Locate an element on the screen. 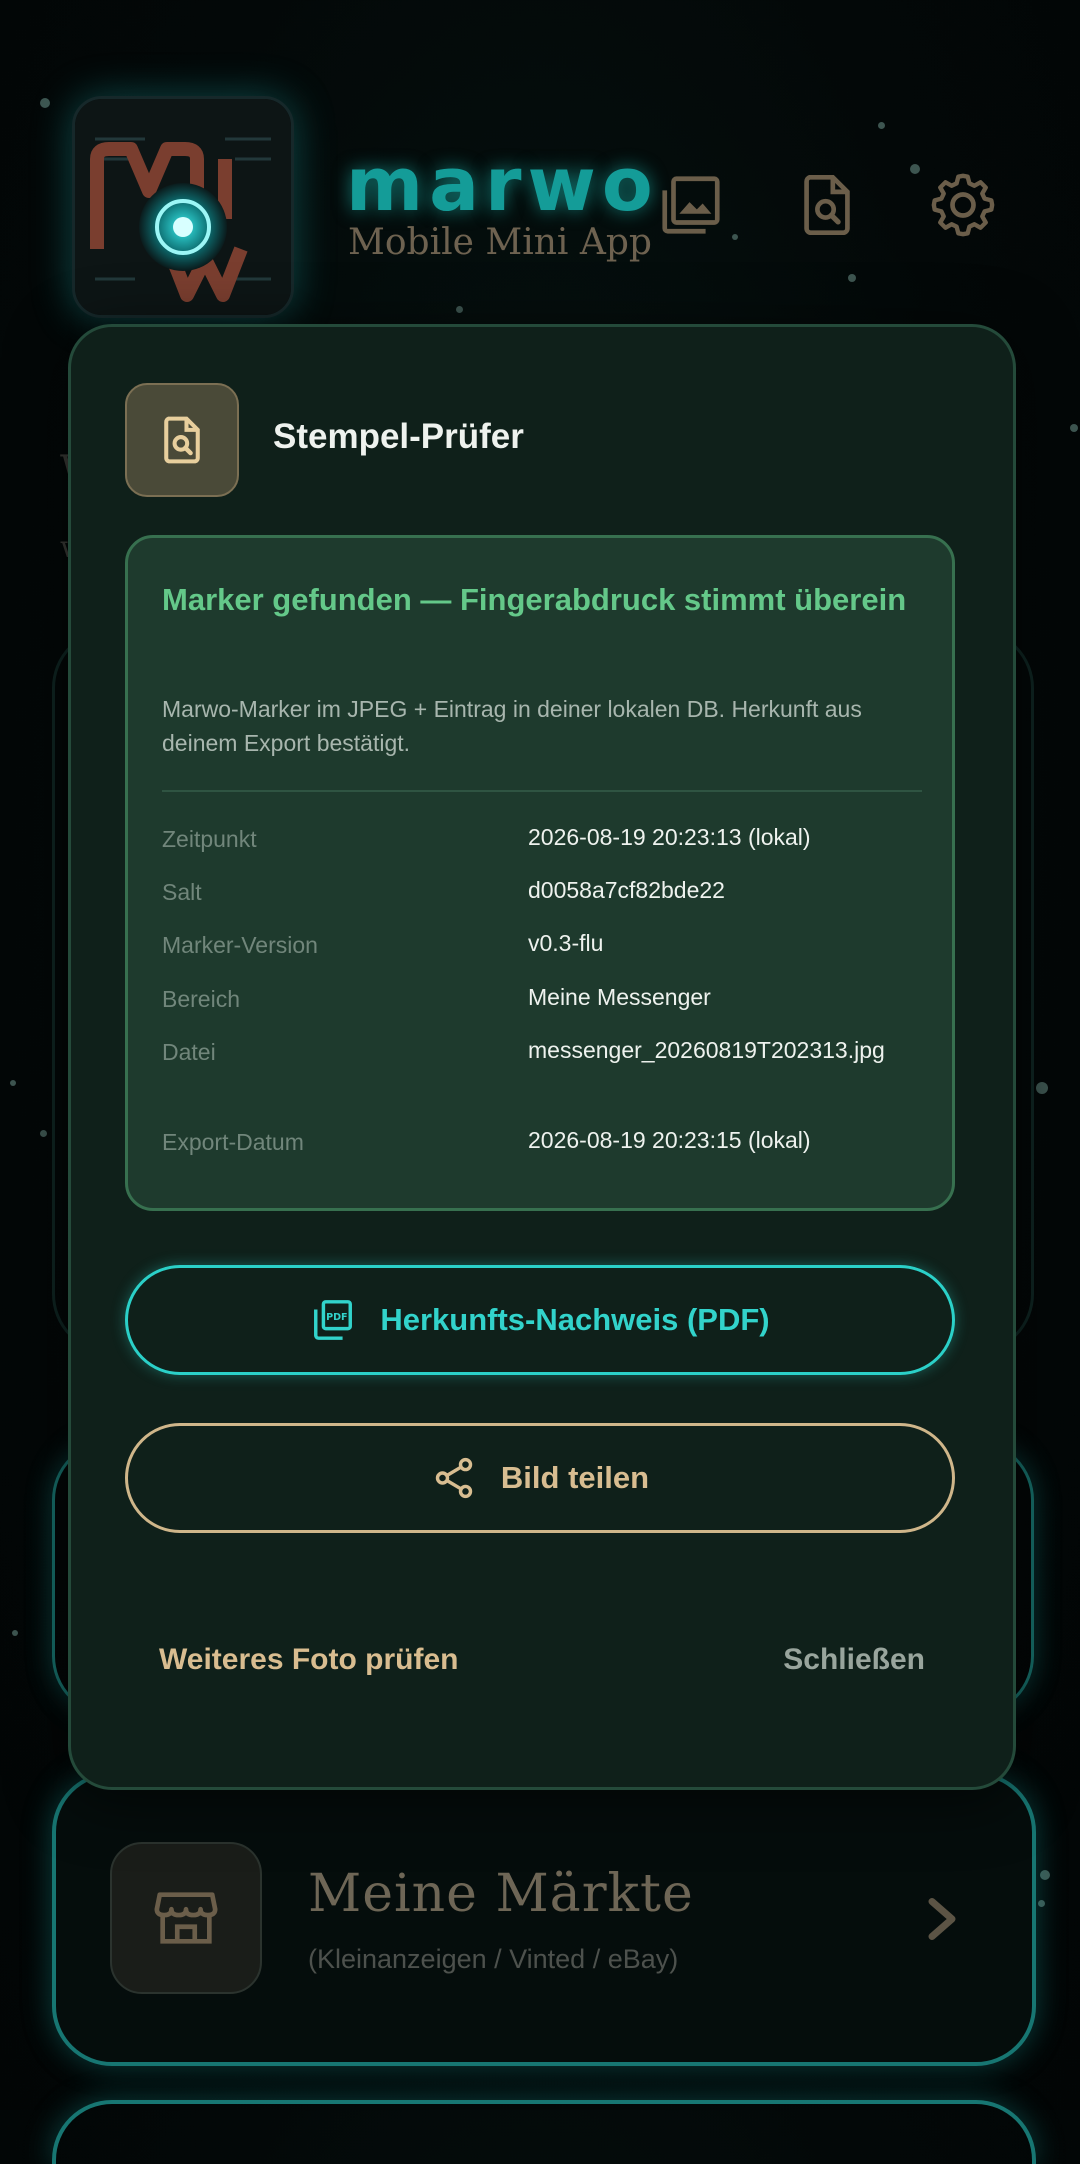  detail-value: v0.3-flu is located at coordinates (566, 943).